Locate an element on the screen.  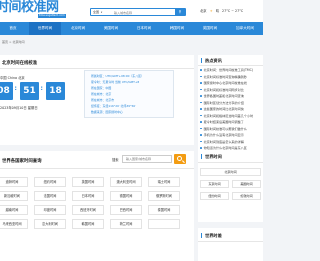
hot-news-item: 夏令时结束后美国时间调整了 is located at coordinates (222, 122).